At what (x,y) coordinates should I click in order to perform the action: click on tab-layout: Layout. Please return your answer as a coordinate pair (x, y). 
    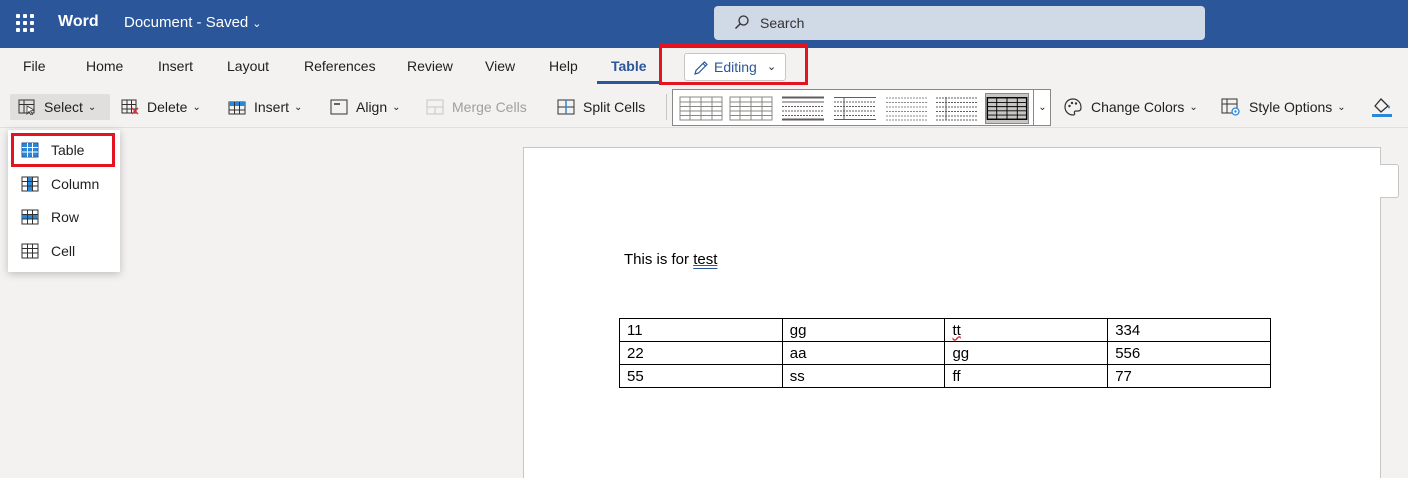
    Looking at the image, I should click on (248, 66).